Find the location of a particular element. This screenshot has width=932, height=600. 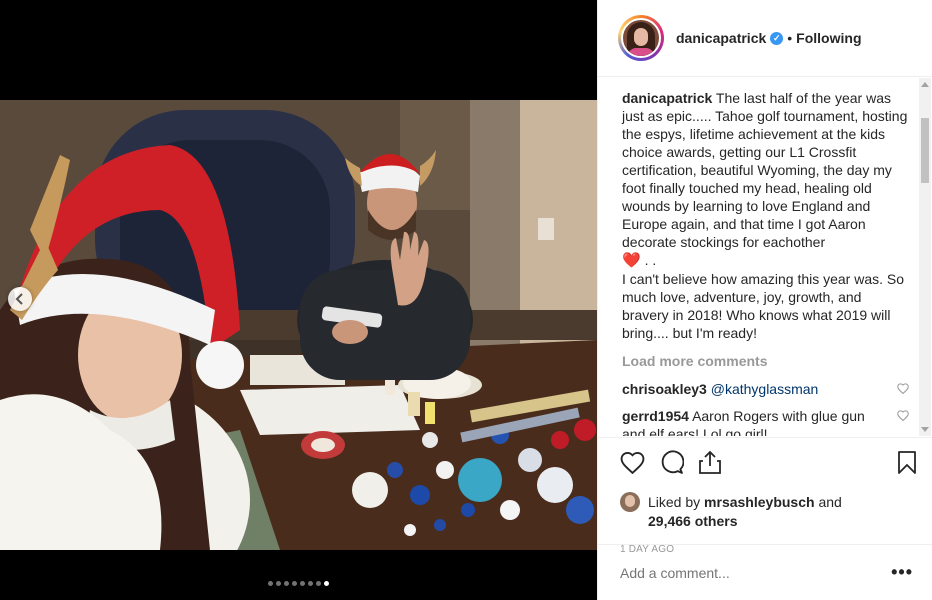

avatar is located at coordinates (641, 38).